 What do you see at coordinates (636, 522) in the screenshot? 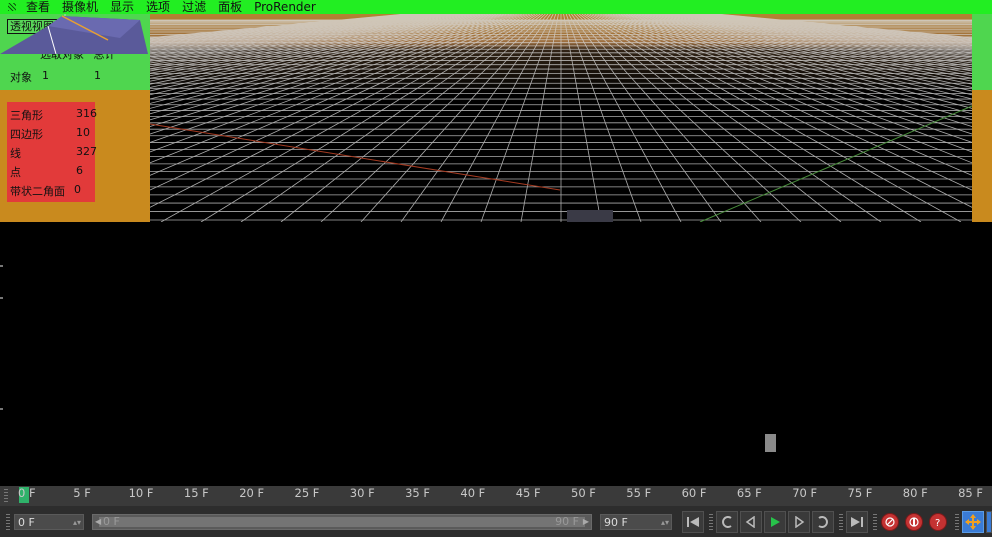
I see `end-frame-field: 90 F ▴▾` at bounding box center [636, 522].